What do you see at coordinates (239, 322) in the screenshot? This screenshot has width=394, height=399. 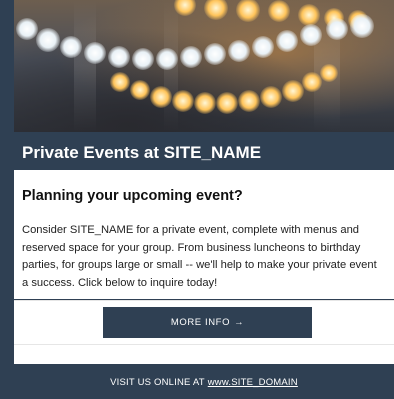 I see `arrow-right-icon: →` at bounding box center [239, 322].